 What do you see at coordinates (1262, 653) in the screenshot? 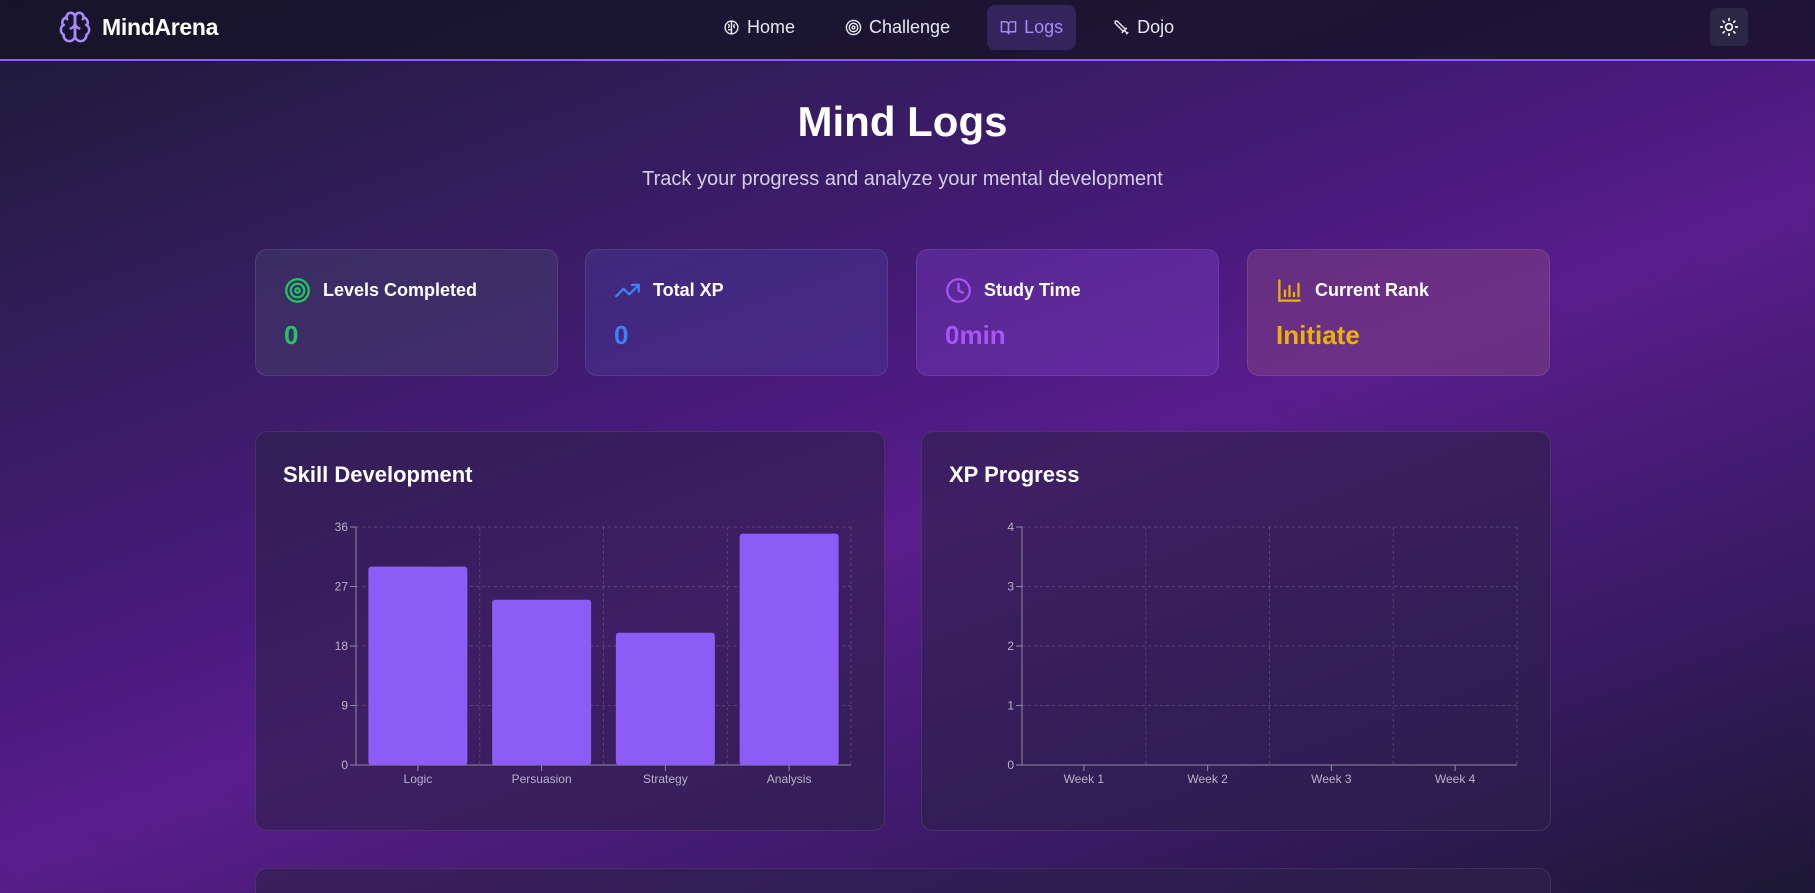
I see `xp-progress-chart: 0 1 2 3 4 Week 1 Week 2 Week 3 Week 4` at bounding box center [1262, 653].